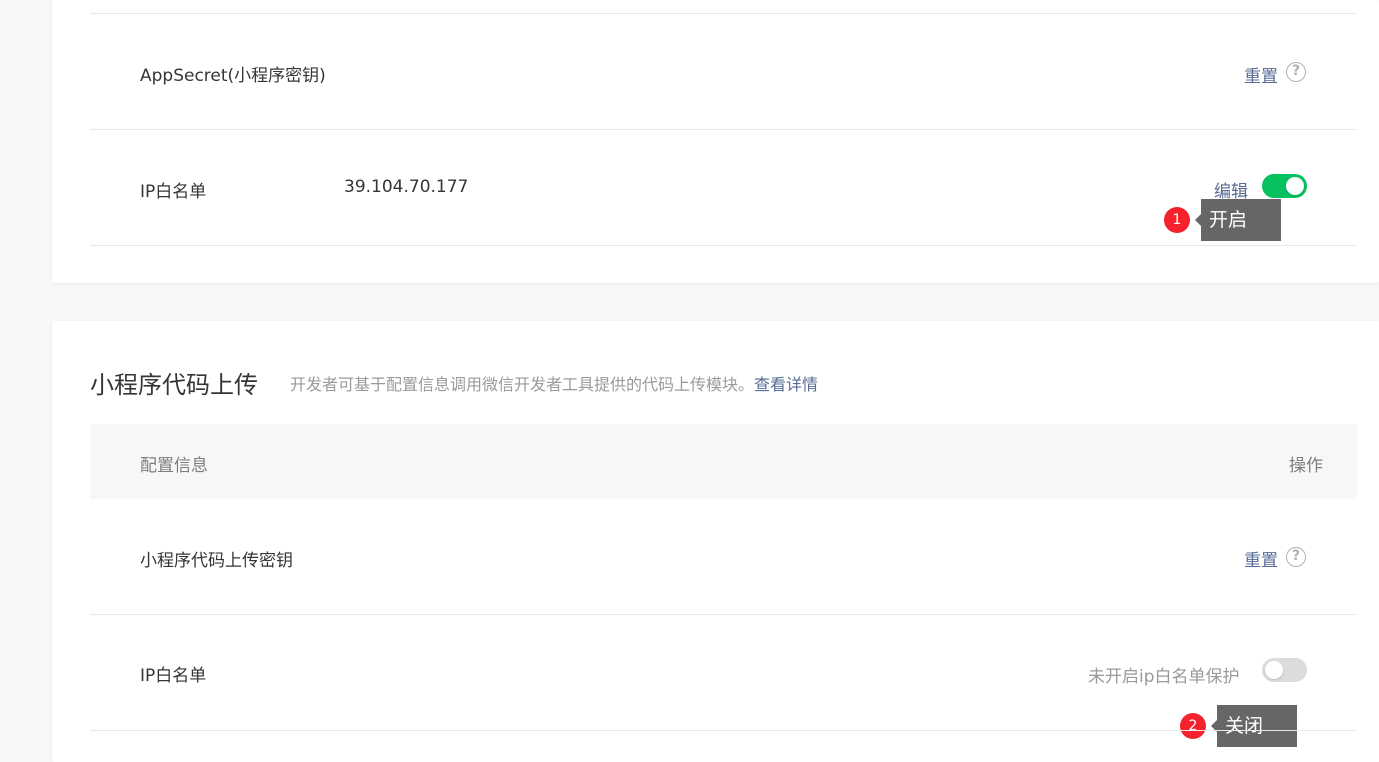 This screenshot has height=762, width=1379. Describe the element at coordinates (1261, 558) in the screenshot. I see `reset-upload-key-link: 重置` at that location.